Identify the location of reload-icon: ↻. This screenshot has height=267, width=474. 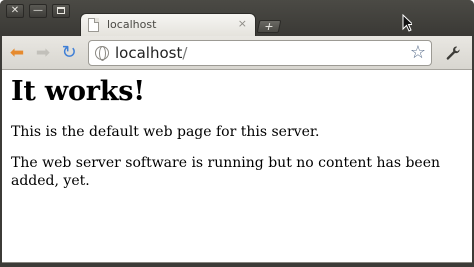
(69, 52).